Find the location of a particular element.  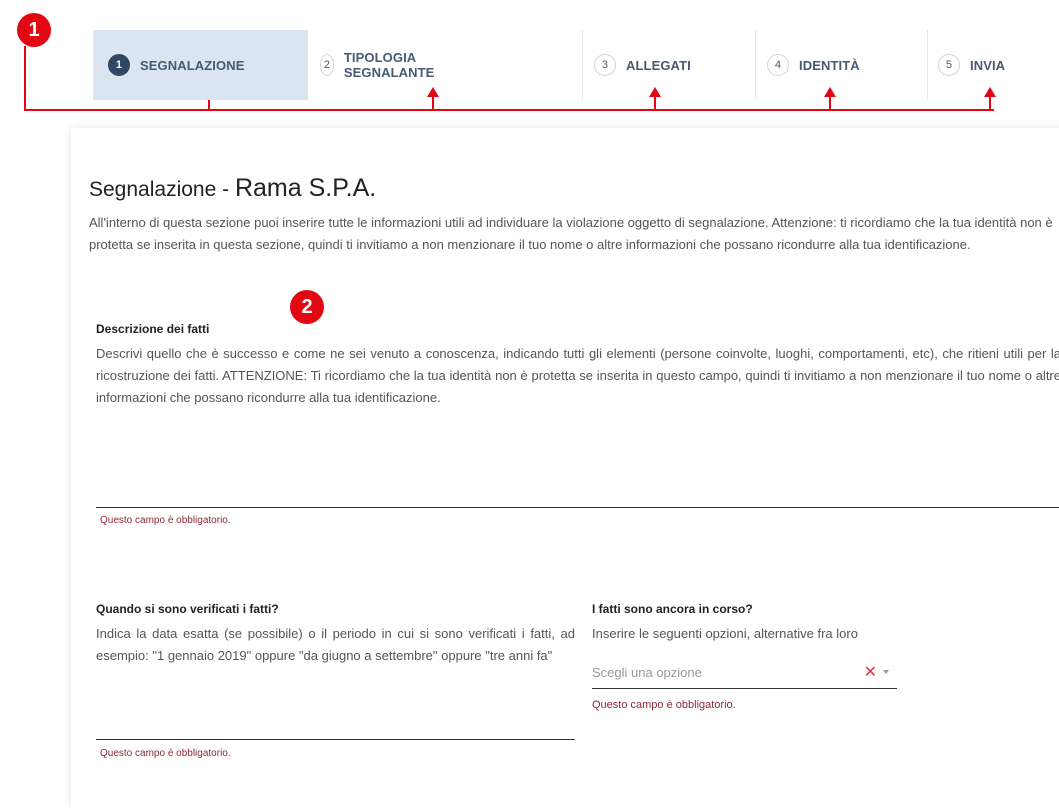

annotation-badge-2: 2 is located at coordinates (307, 307).